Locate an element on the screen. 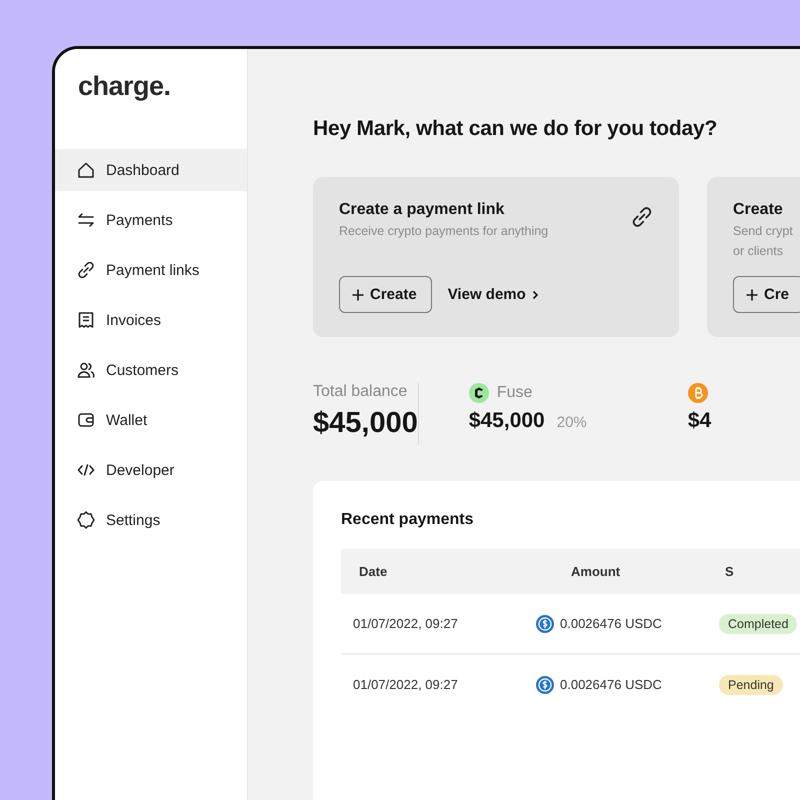 The image size is (800, 800). sidebar-item: Settings is located at coordinates (151, 520).